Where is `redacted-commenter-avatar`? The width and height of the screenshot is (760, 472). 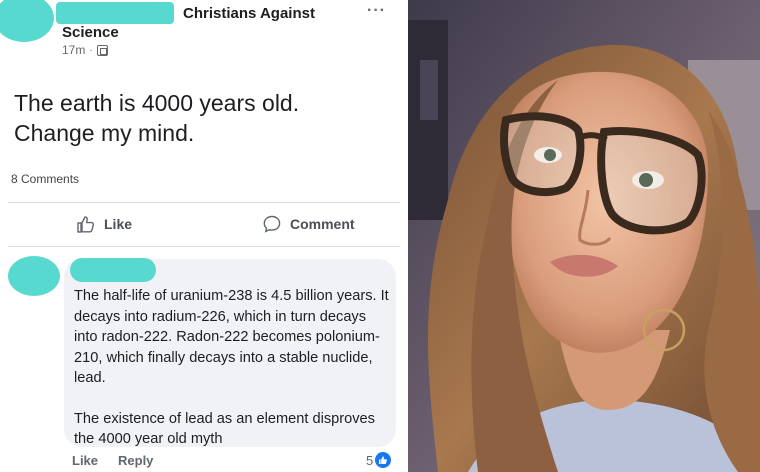 redacted-commenter-avatar is located at coordinates (34, 276).